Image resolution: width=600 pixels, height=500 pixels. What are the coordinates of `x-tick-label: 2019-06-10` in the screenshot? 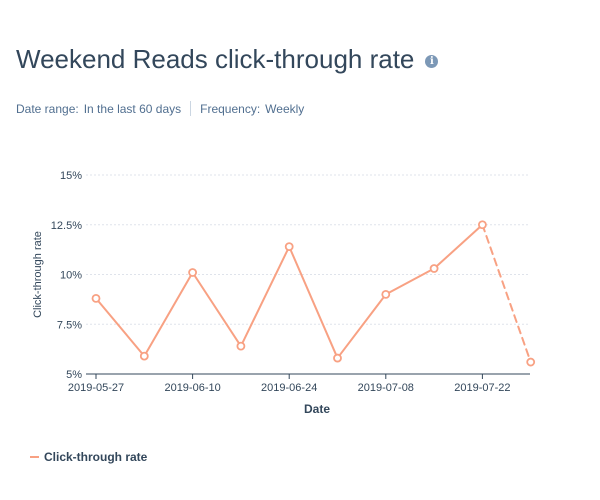 It's located at (192, 388).